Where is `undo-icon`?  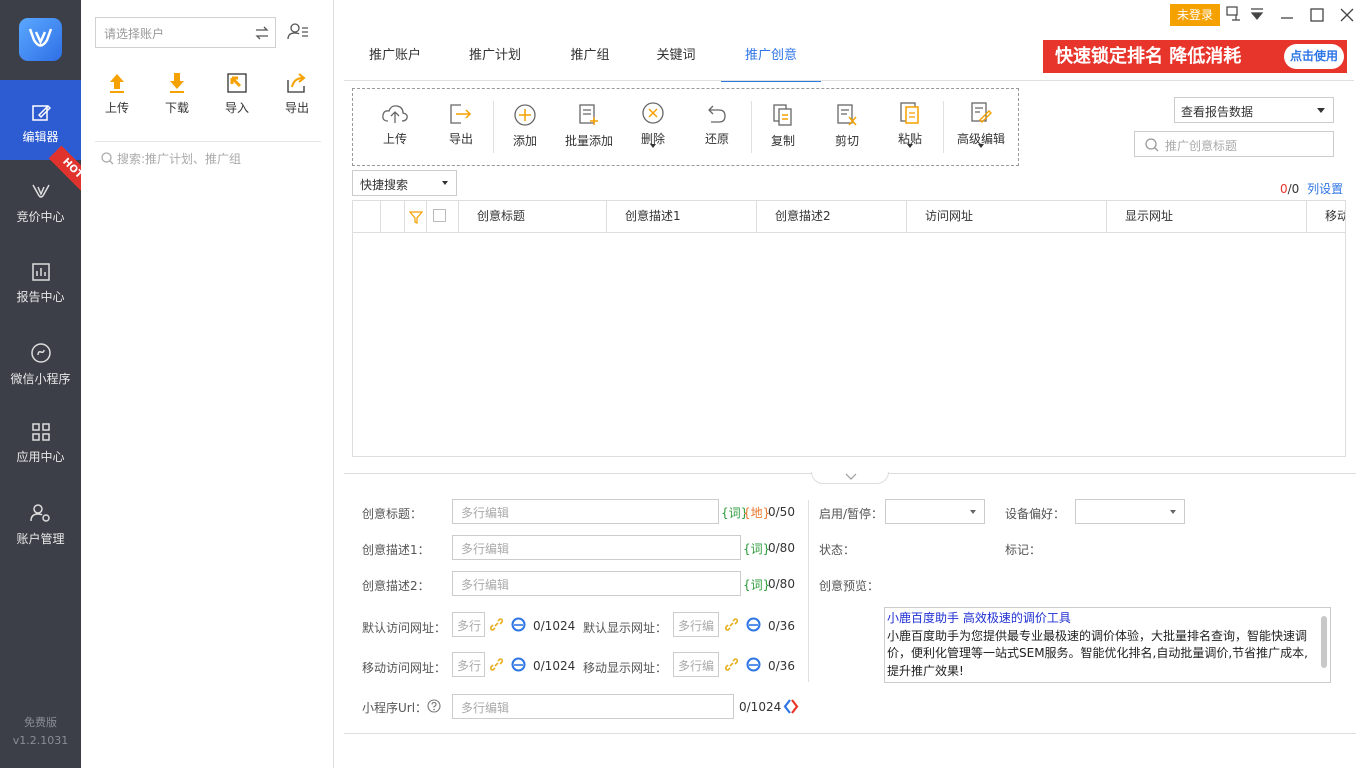
undo-icon is located at coordinates (717, 114).